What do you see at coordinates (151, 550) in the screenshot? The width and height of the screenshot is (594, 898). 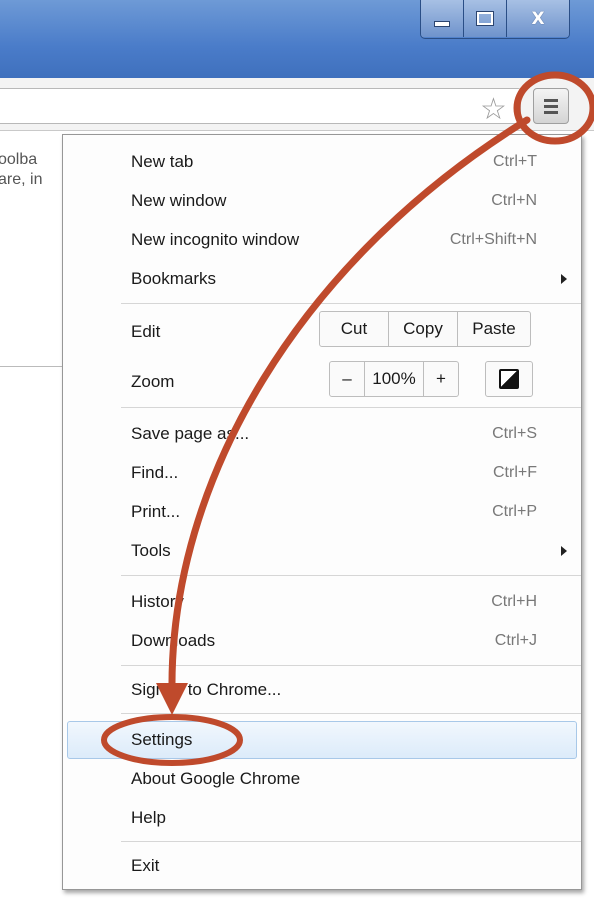 I see `menu-item-label: Tools` at bounding box center [151, 550].